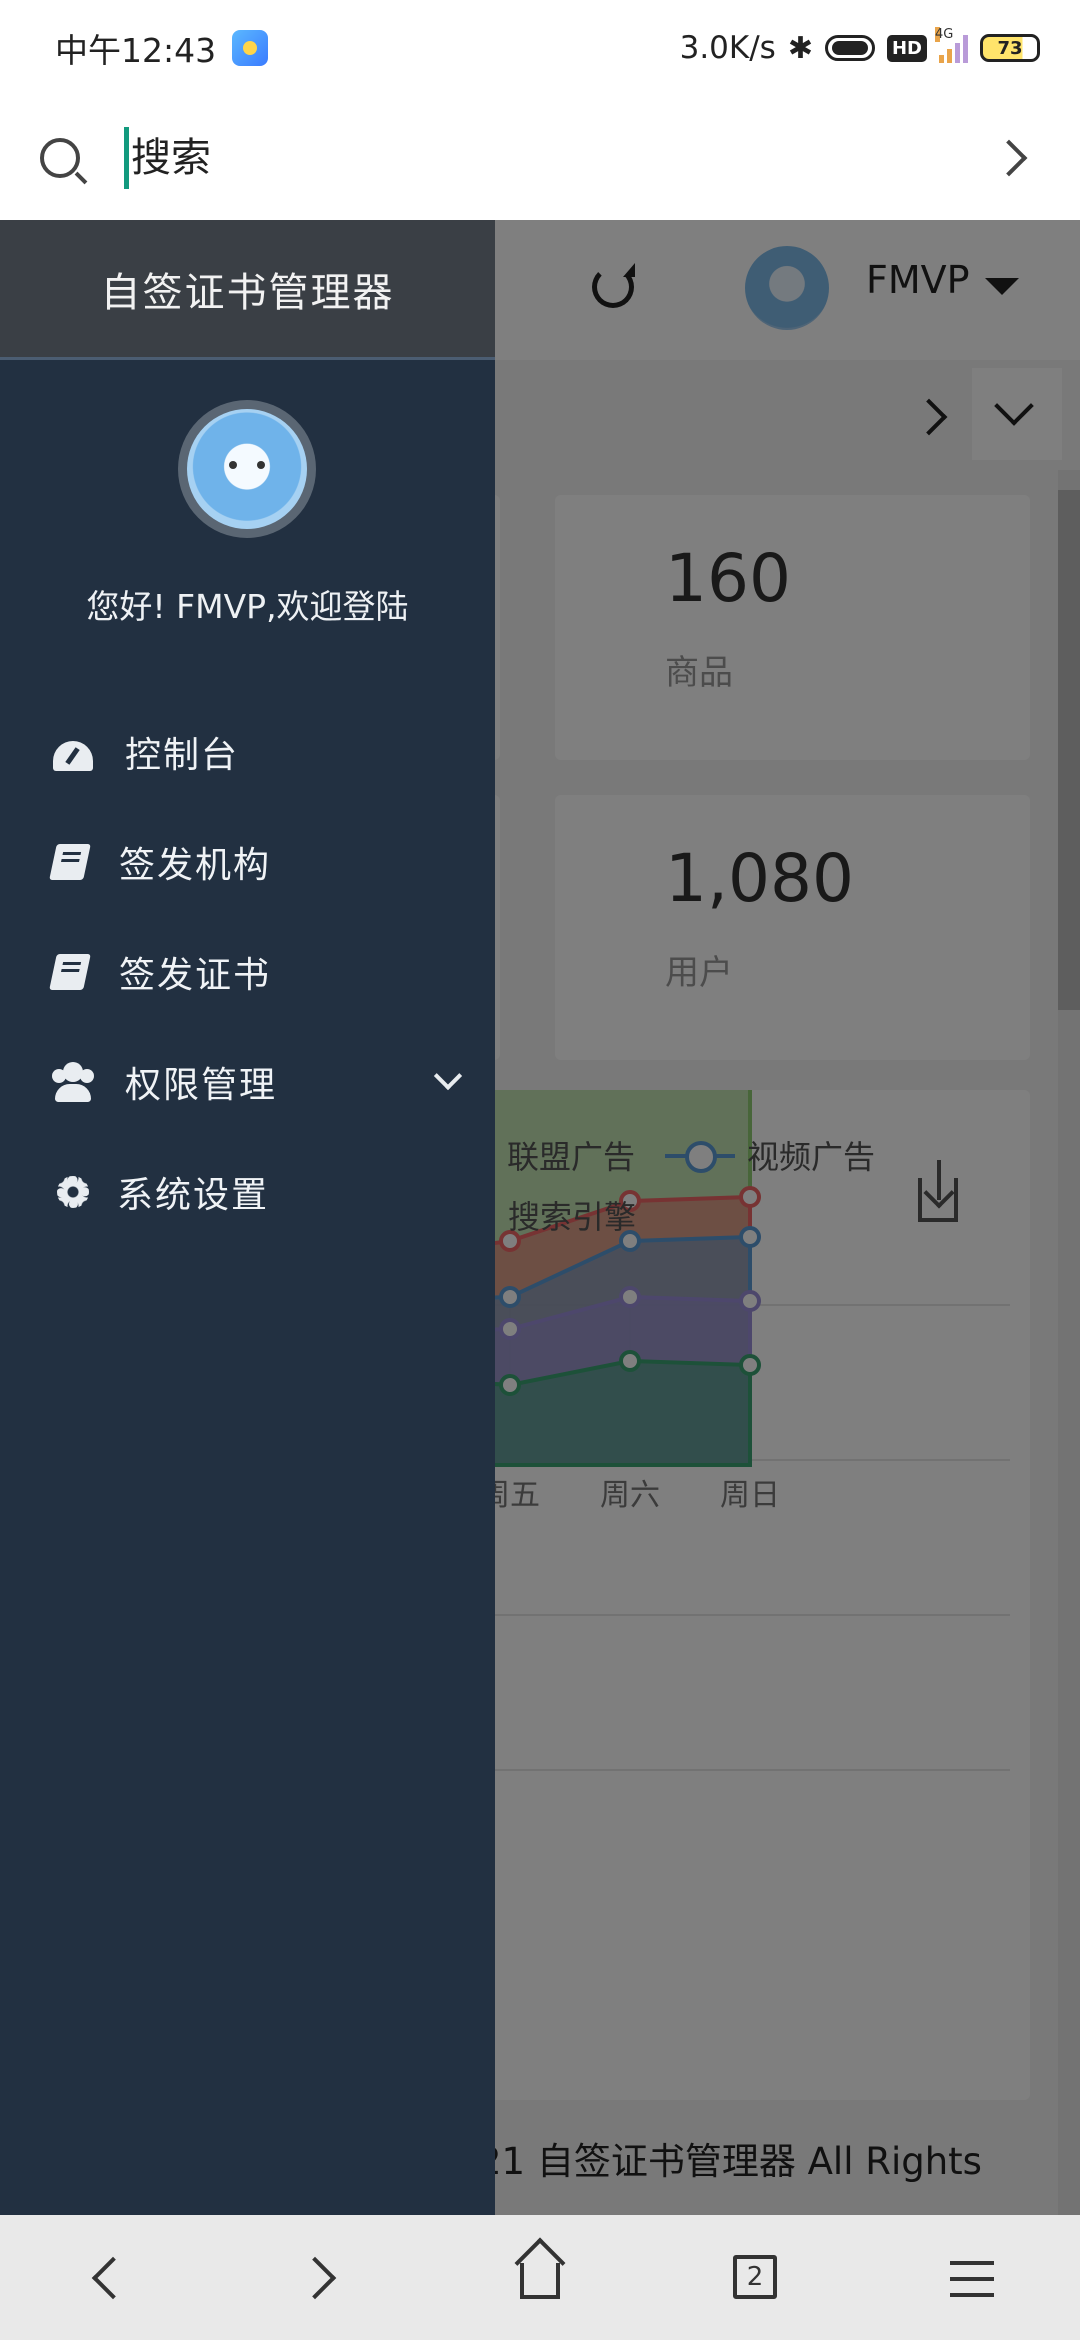  I want to click on bluetooth-icon: ✱, so click(800, 48).